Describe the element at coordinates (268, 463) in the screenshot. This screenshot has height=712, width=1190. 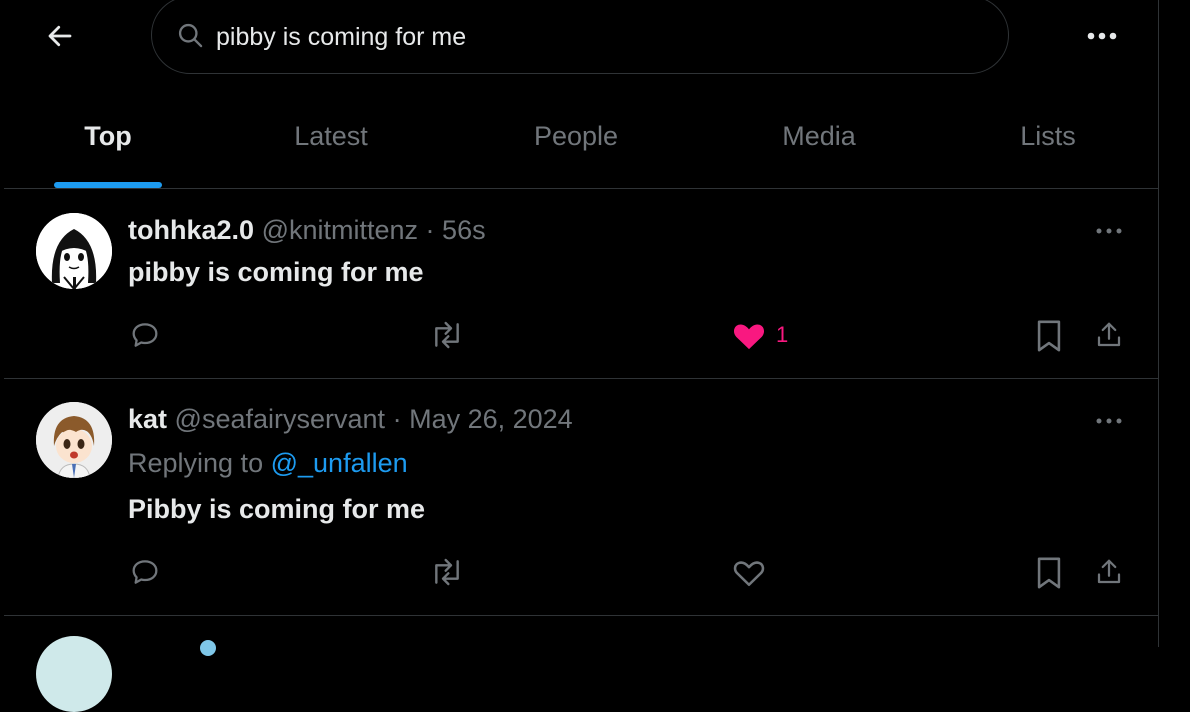
I see `reply-context: Replying to @_unfallen` at that location.